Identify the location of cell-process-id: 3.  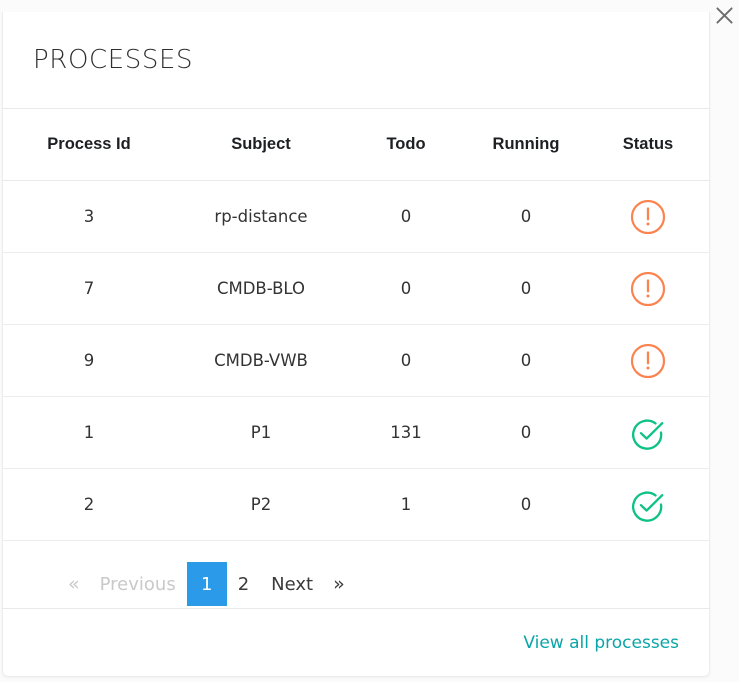
(89, 216).